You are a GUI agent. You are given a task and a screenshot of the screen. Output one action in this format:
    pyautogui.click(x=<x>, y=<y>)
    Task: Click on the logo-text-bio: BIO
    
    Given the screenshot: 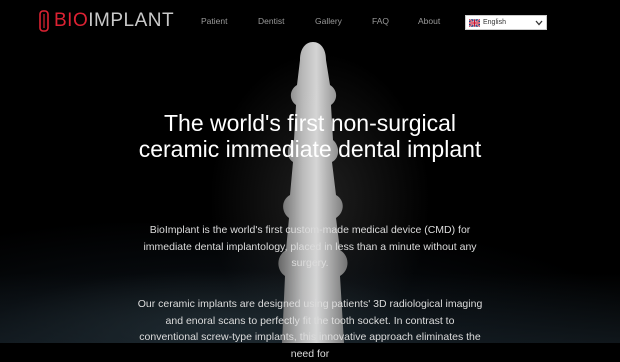 What is the action you would take?
    pyautogui.click(x=71, y=20)
    